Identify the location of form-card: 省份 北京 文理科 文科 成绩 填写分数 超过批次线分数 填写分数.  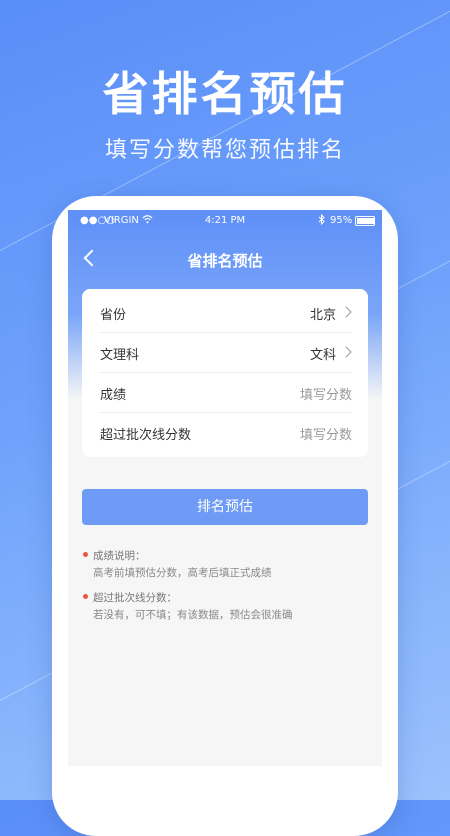
(225, 373).